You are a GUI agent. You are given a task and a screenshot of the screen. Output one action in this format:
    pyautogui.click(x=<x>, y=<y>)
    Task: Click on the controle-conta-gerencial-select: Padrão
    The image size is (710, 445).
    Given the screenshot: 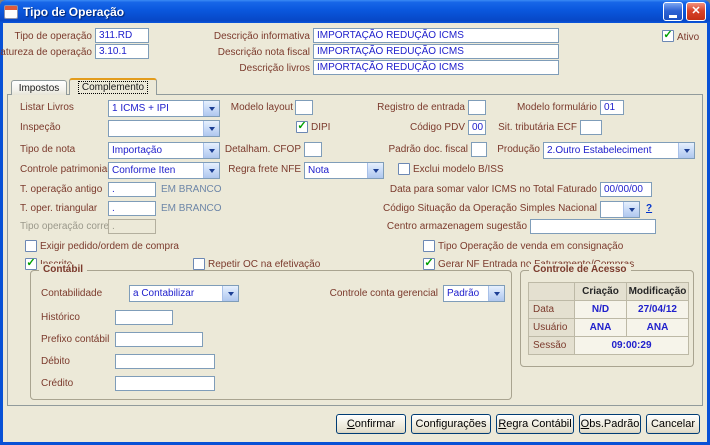 What is the action you would take?
    pyautogui.click(x=474, y=293)
    